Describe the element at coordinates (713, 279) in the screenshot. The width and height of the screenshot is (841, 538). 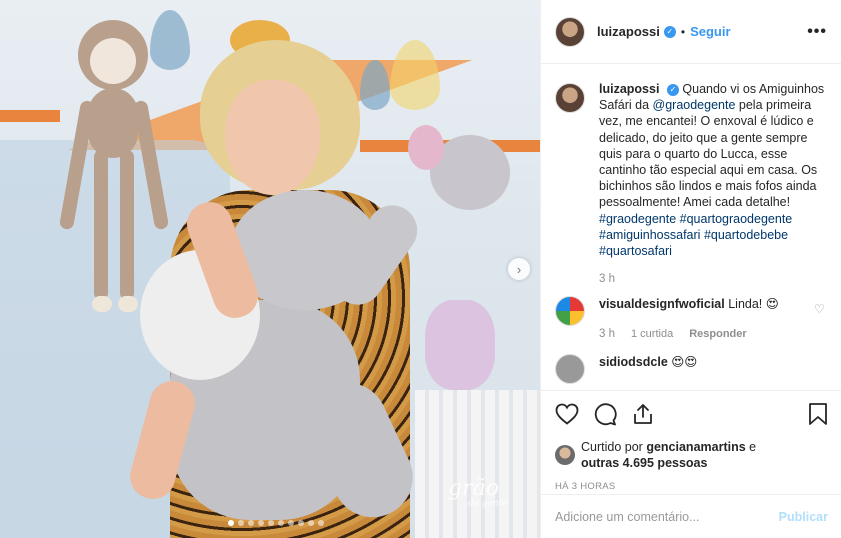
I see `caption-timestamp: 3 h` at that location.